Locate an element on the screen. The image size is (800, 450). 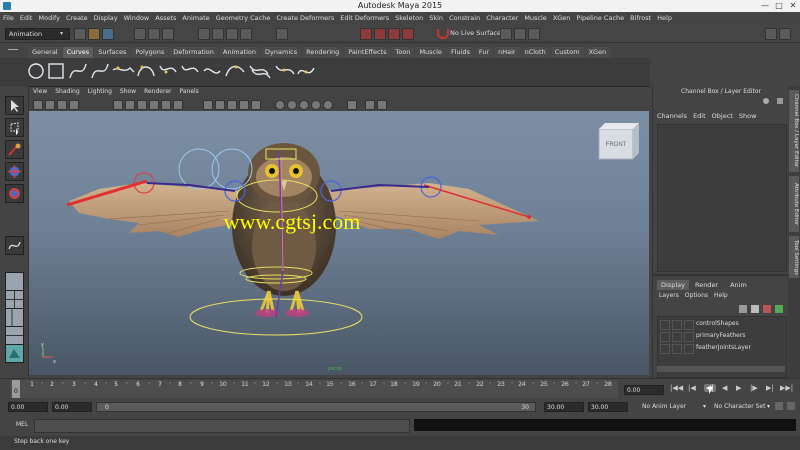
minimize-icon: — is located at coordinates (765, 6).